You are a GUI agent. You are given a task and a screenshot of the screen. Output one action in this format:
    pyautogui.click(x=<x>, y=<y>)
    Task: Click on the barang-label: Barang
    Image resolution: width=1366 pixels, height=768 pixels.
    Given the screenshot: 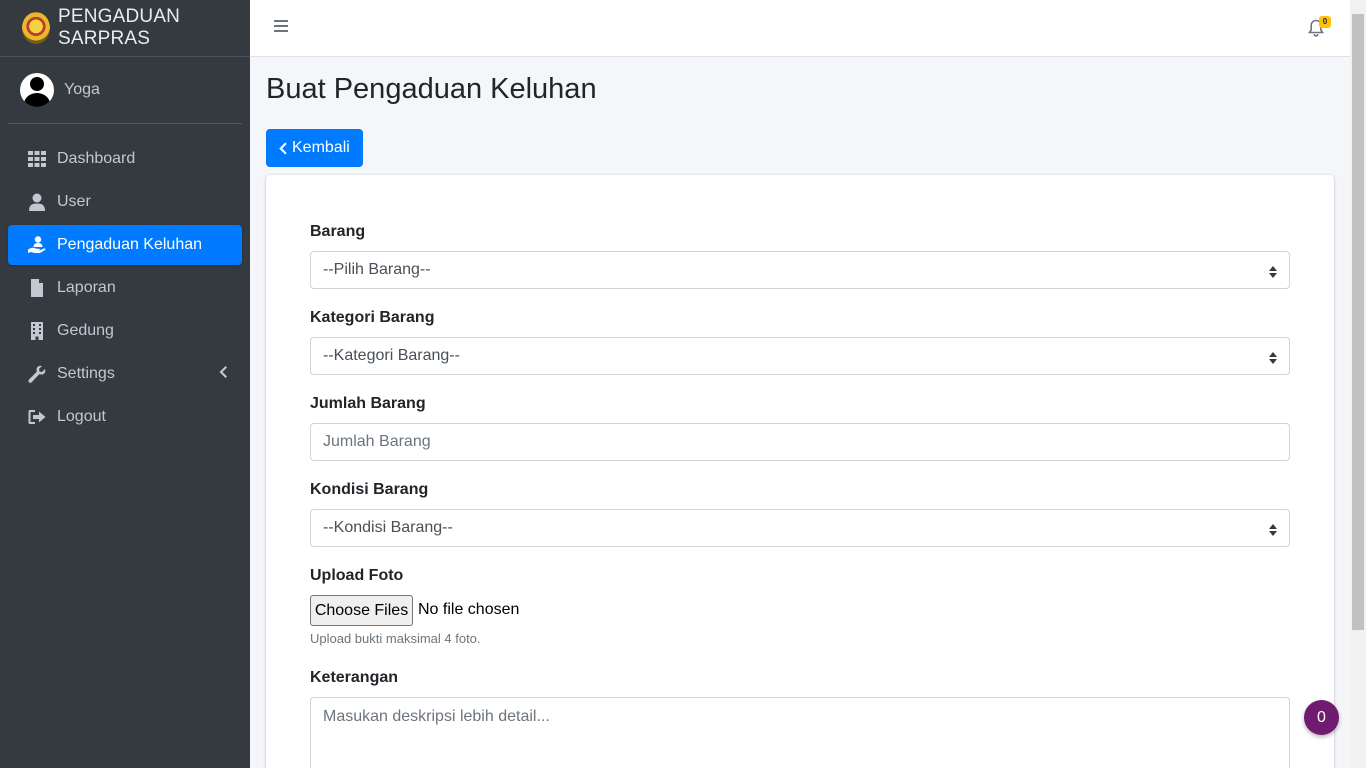 What is the action you would take?
    pyautogui.click(x=338, y=231)
    